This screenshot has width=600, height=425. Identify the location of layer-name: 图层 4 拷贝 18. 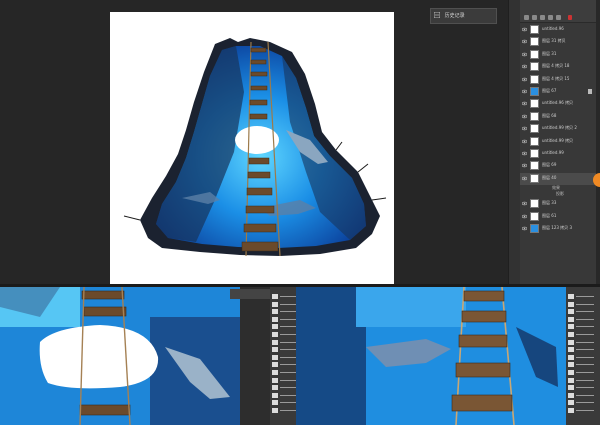
(556, 66).